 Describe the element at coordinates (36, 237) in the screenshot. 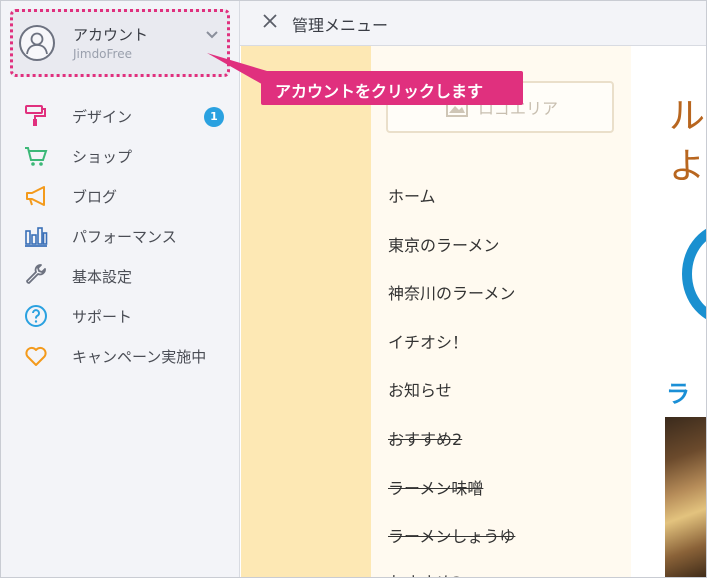

I see `bar-chart-icon` at that location.